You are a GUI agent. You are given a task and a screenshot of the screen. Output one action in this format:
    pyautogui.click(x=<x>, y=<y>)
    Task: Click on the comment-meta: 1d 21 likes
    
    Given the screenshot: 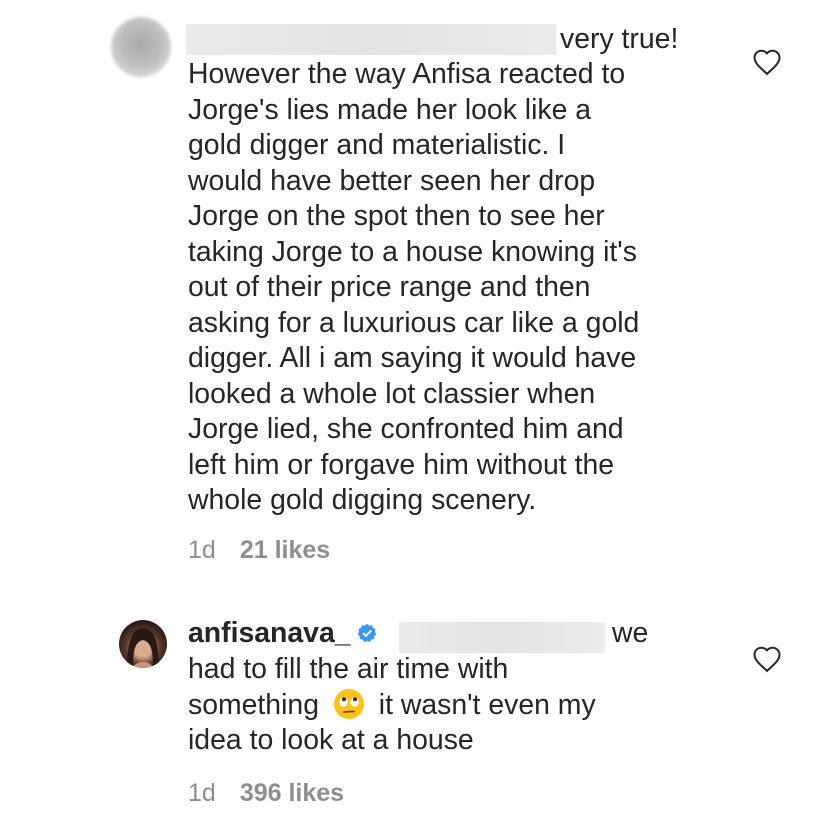 What is the action you would take?
    pyautogui.click(x=259, y=550)
    